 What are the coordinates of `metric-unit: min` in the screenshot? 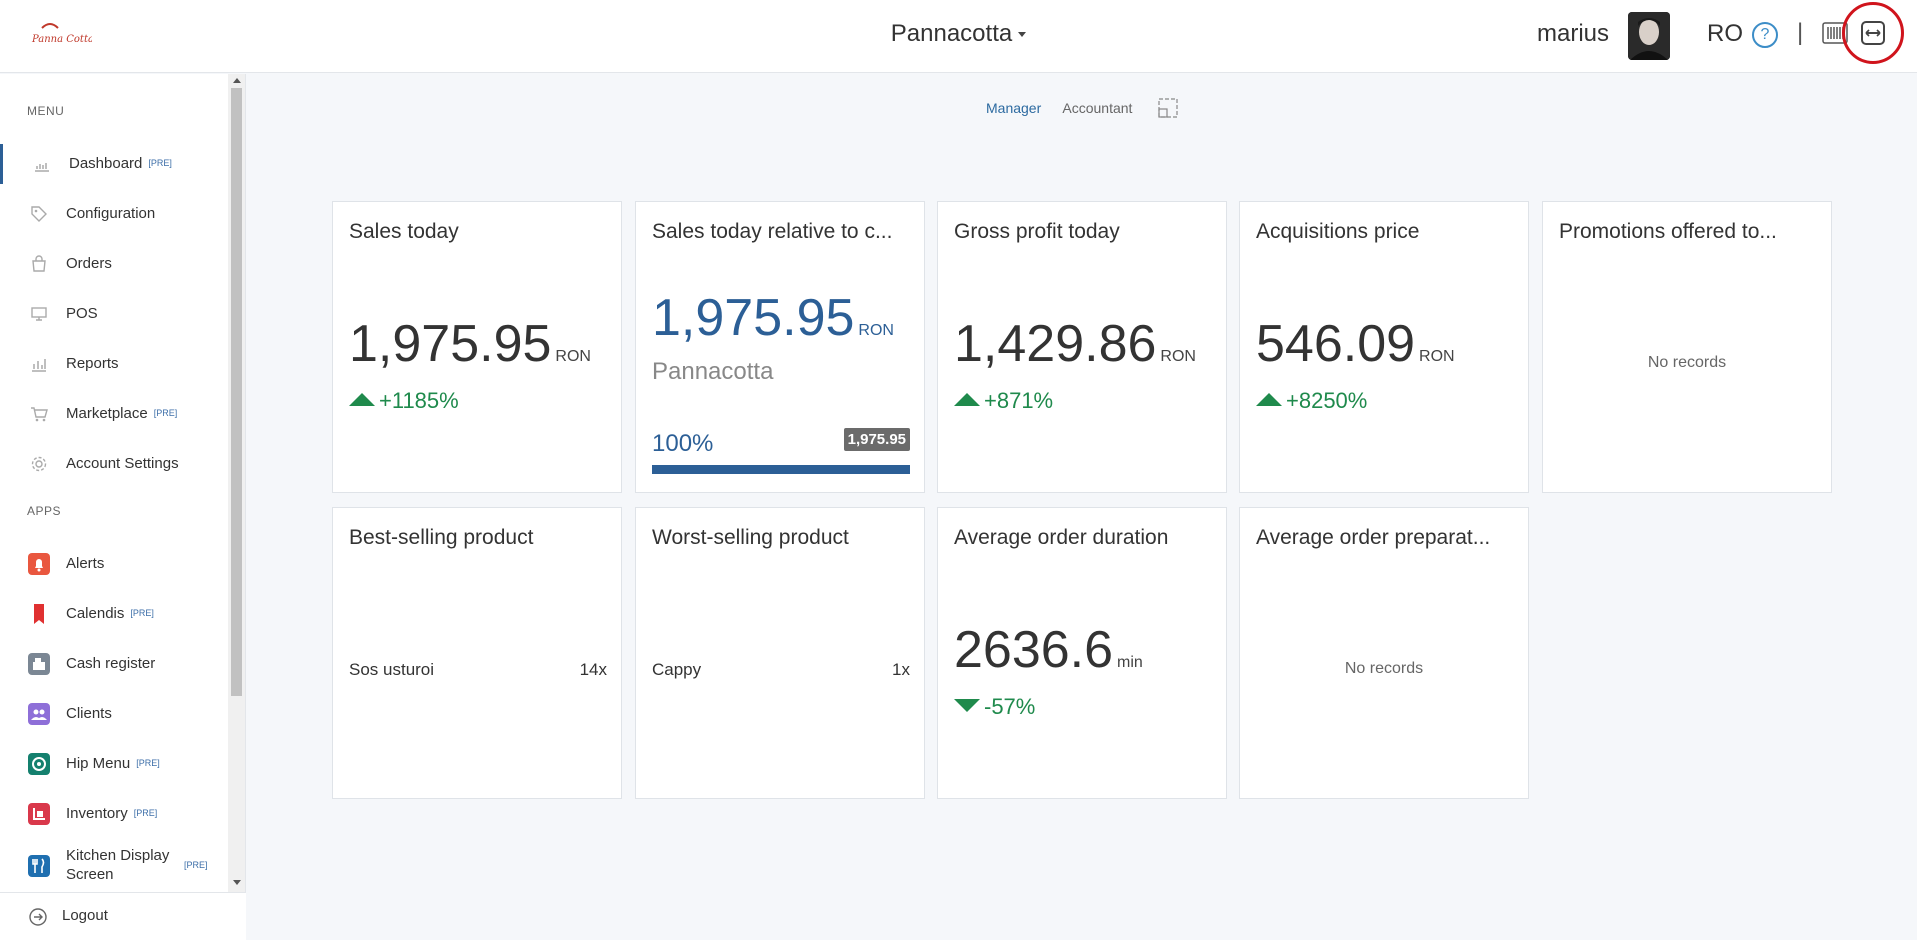 It's located at (1130, 662).